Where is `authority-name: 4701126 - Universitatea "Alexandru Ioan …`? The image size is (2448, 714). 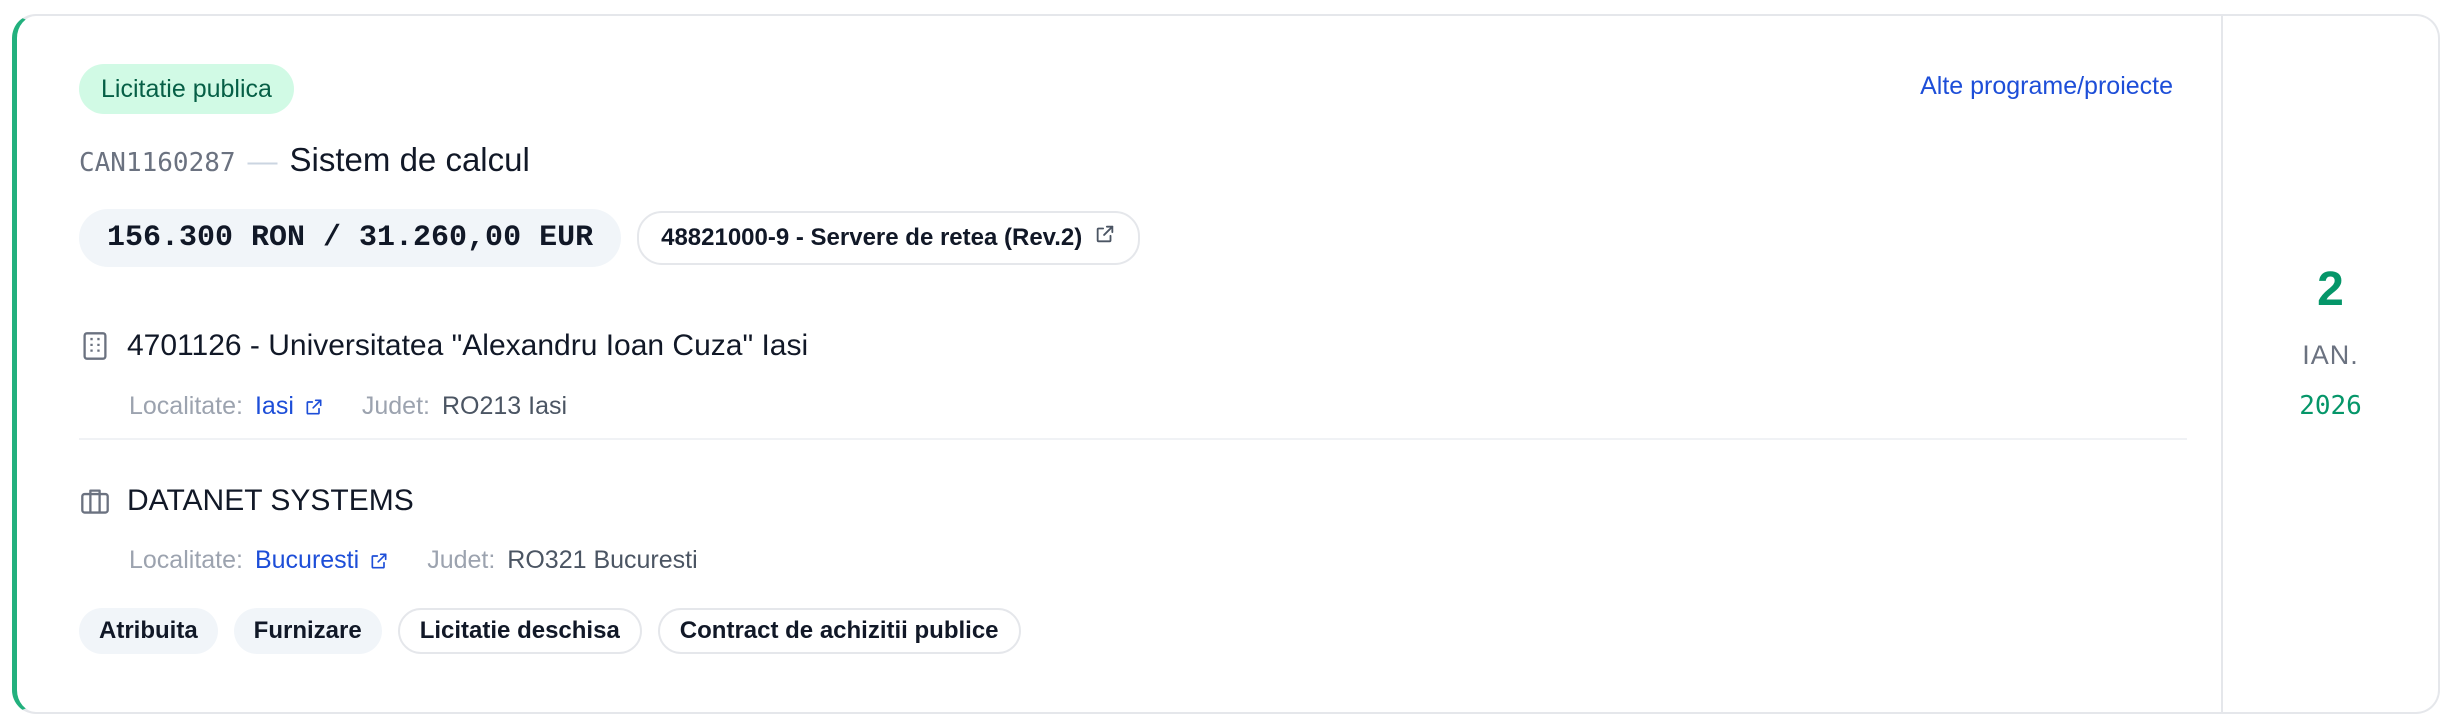 authority-name: 4701126 - Universitatea "Alexandru Ioan … is located at coordinates (467, 346).